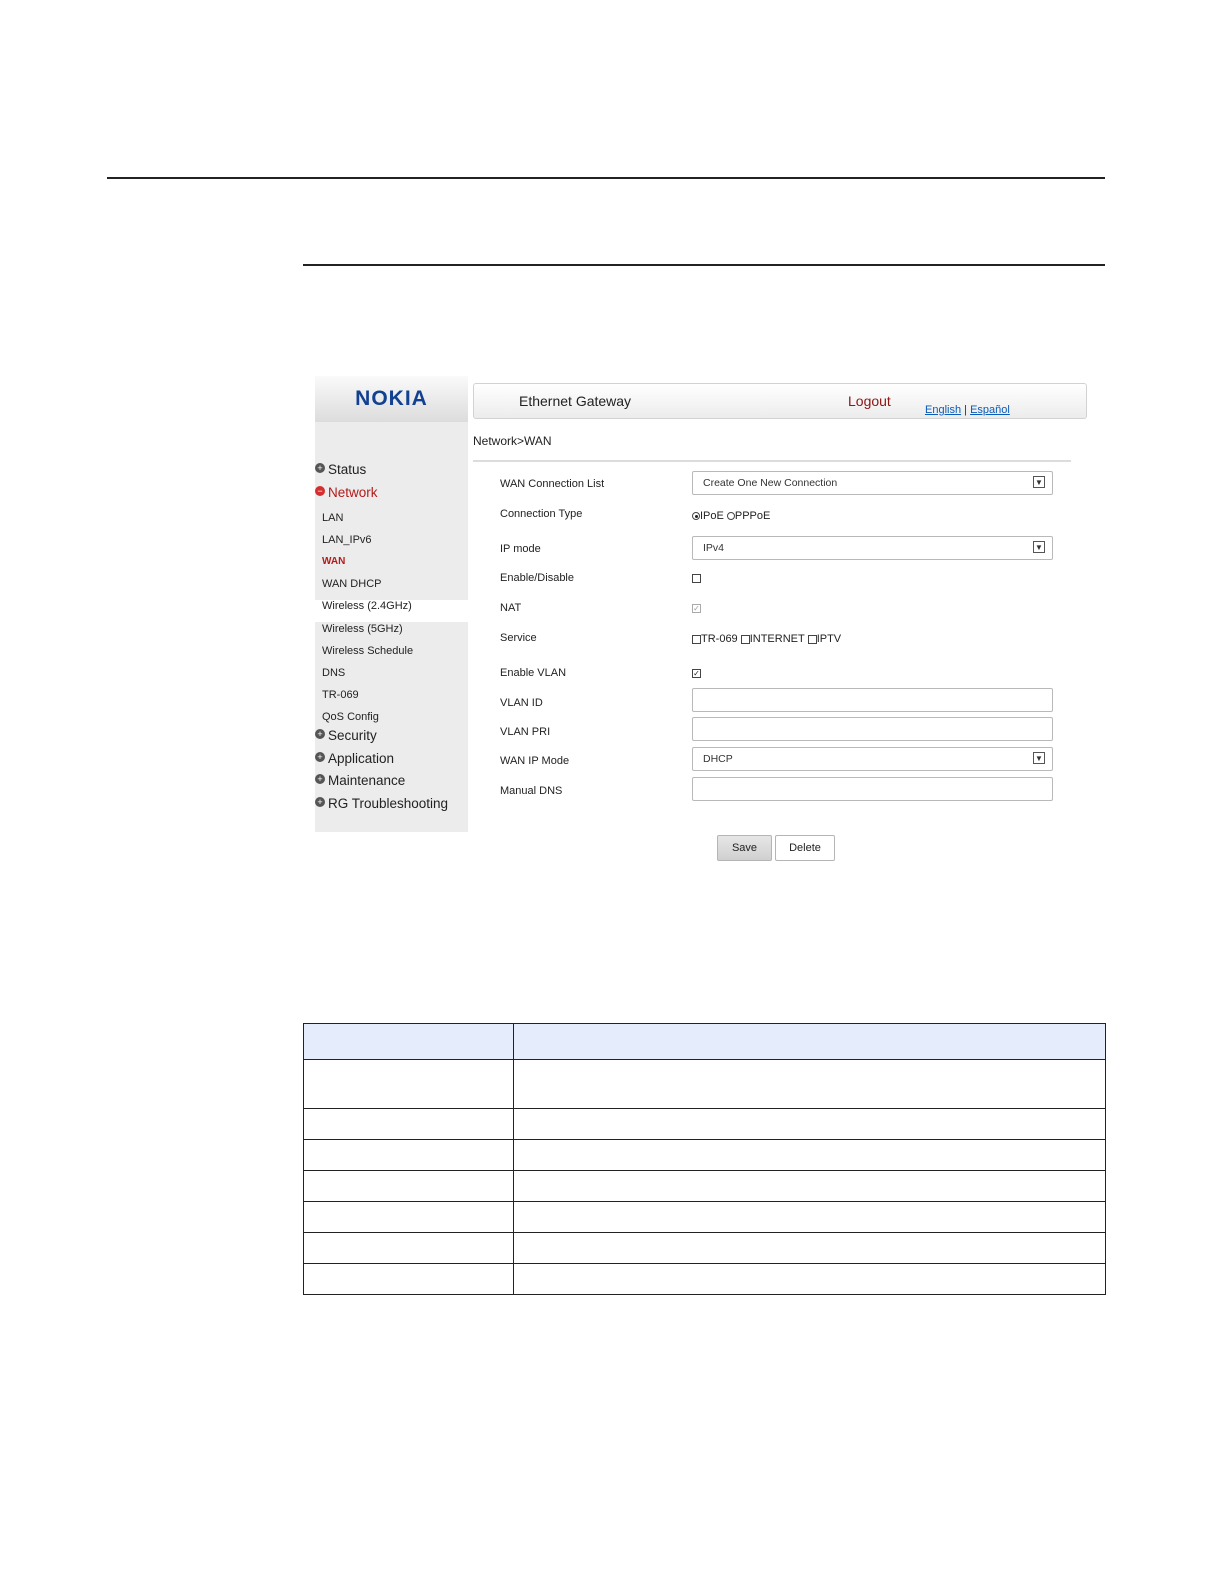  I want to click on sidebar-item-wireless-5: Wireless (5GHz), so click(362, 629).